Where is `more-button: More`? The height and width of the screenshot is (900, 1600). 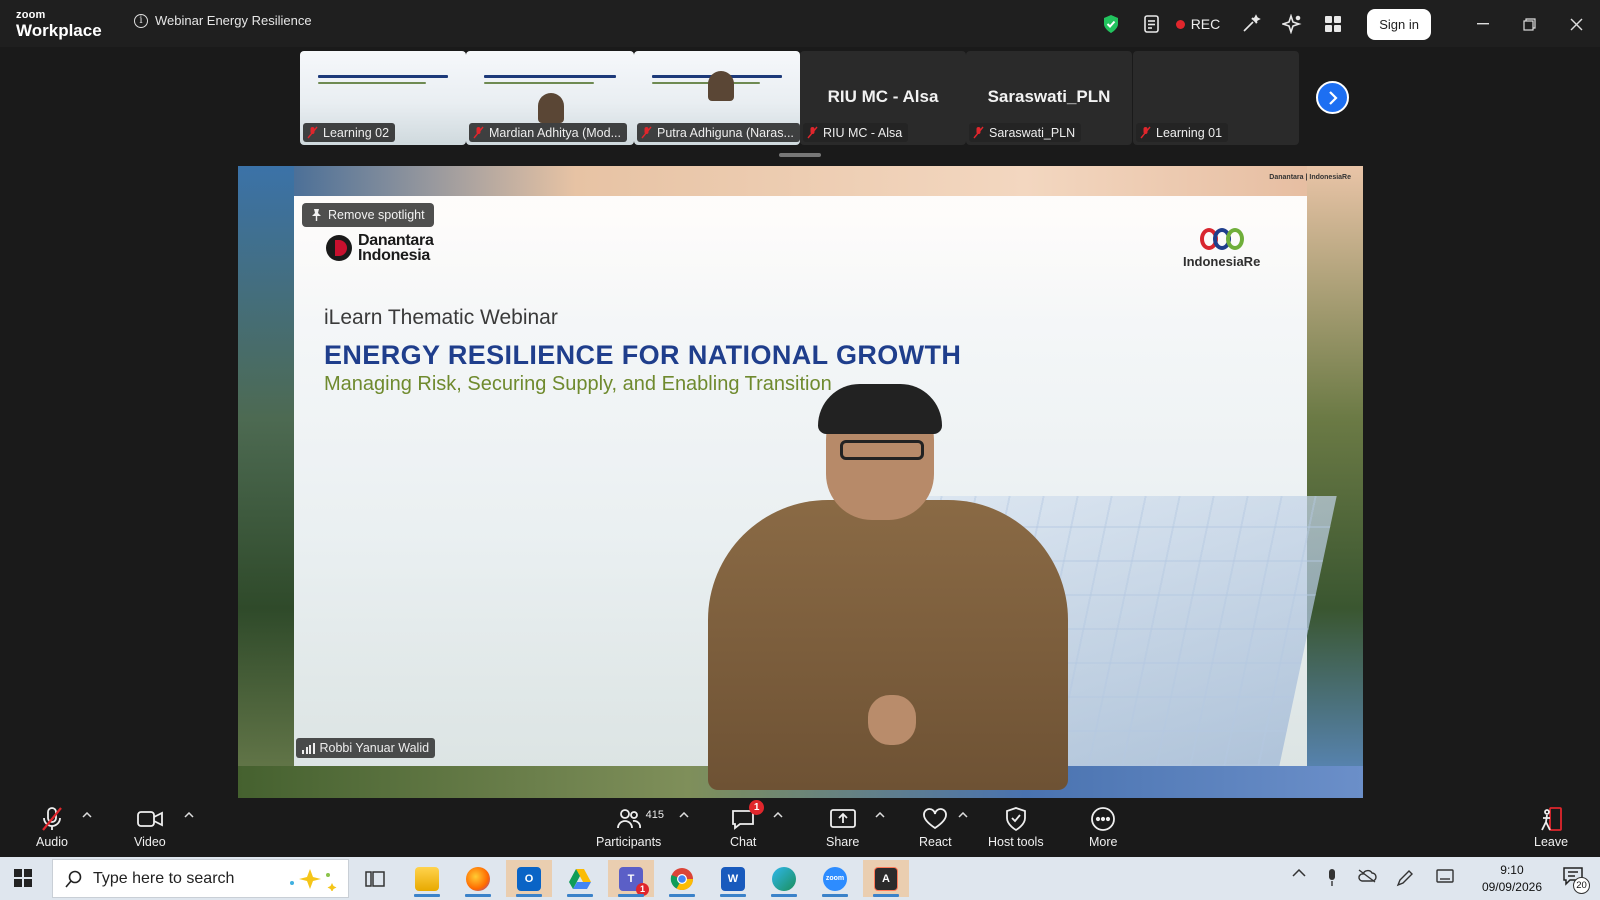 more-button: More is located at coordinates (1103, 827).